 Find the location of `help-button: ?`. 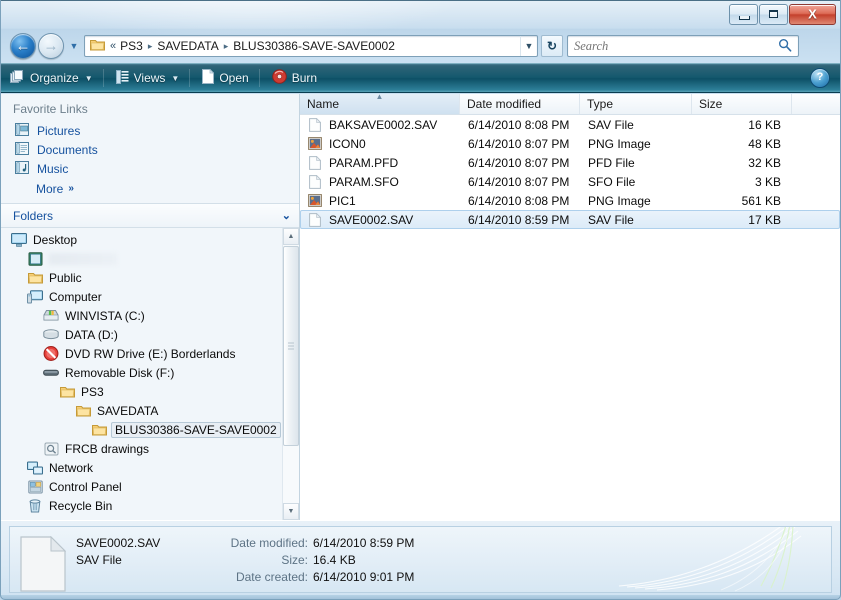

help-button: ? is located at coordinates (820, 78).